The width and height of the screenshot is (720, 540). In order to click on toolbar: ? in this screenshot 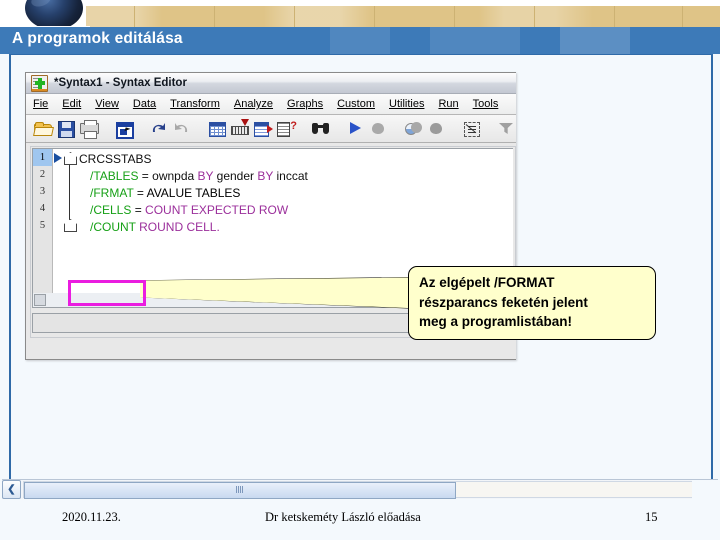, I will do `click(271, 129)`.